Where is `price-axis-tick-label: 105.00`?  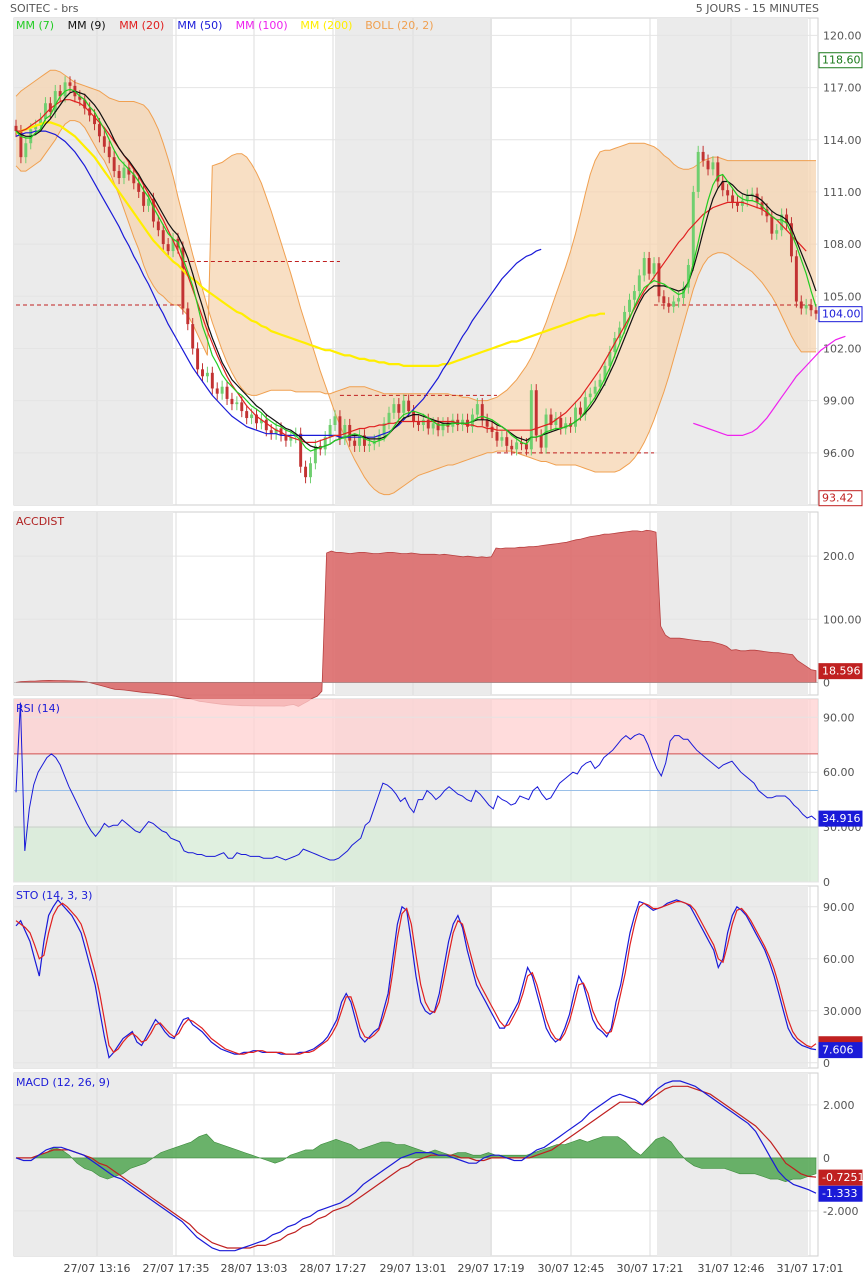 price-axis-tick-label: 105.00 is located at coordinates (842, 296).